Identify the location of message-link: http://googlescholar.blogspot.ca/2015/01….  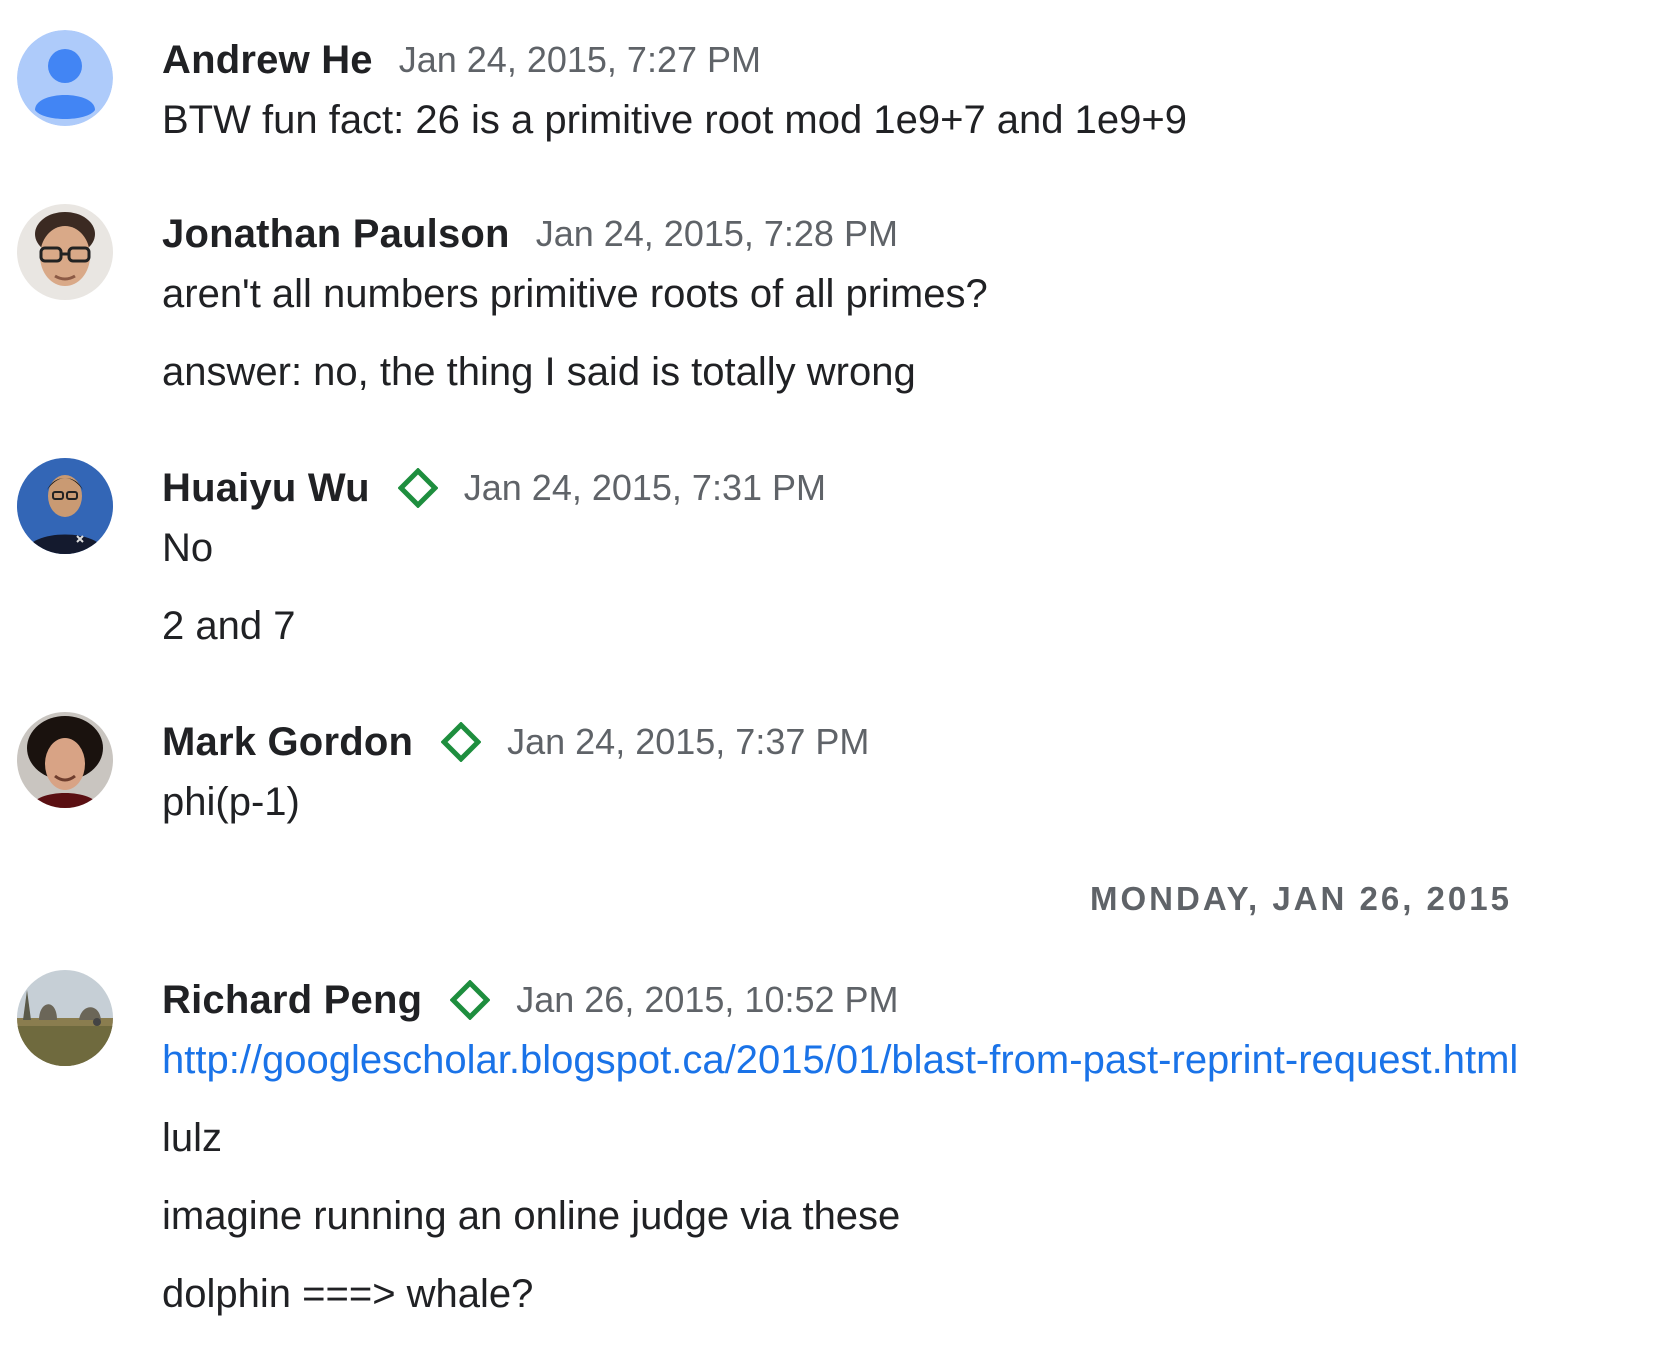
(840, 1060).